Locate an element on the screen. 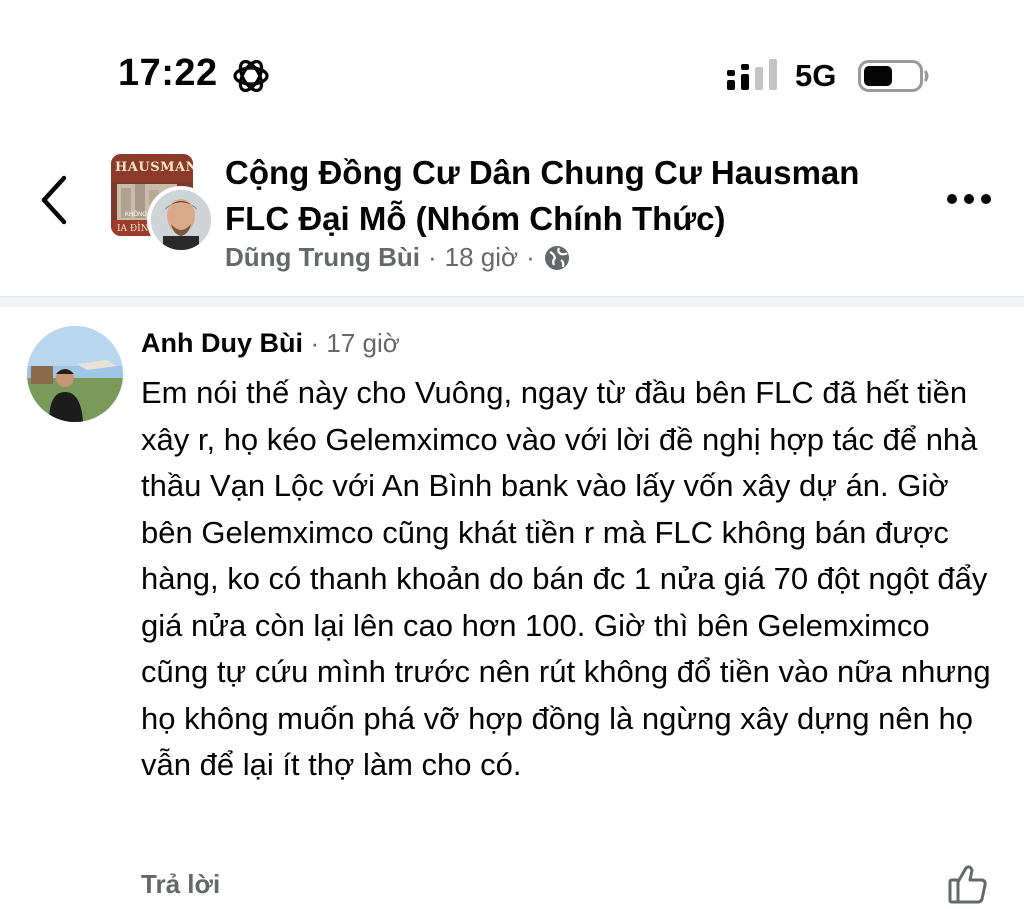  comment-time: · 17 giờ is located at coordinates (355, 343).